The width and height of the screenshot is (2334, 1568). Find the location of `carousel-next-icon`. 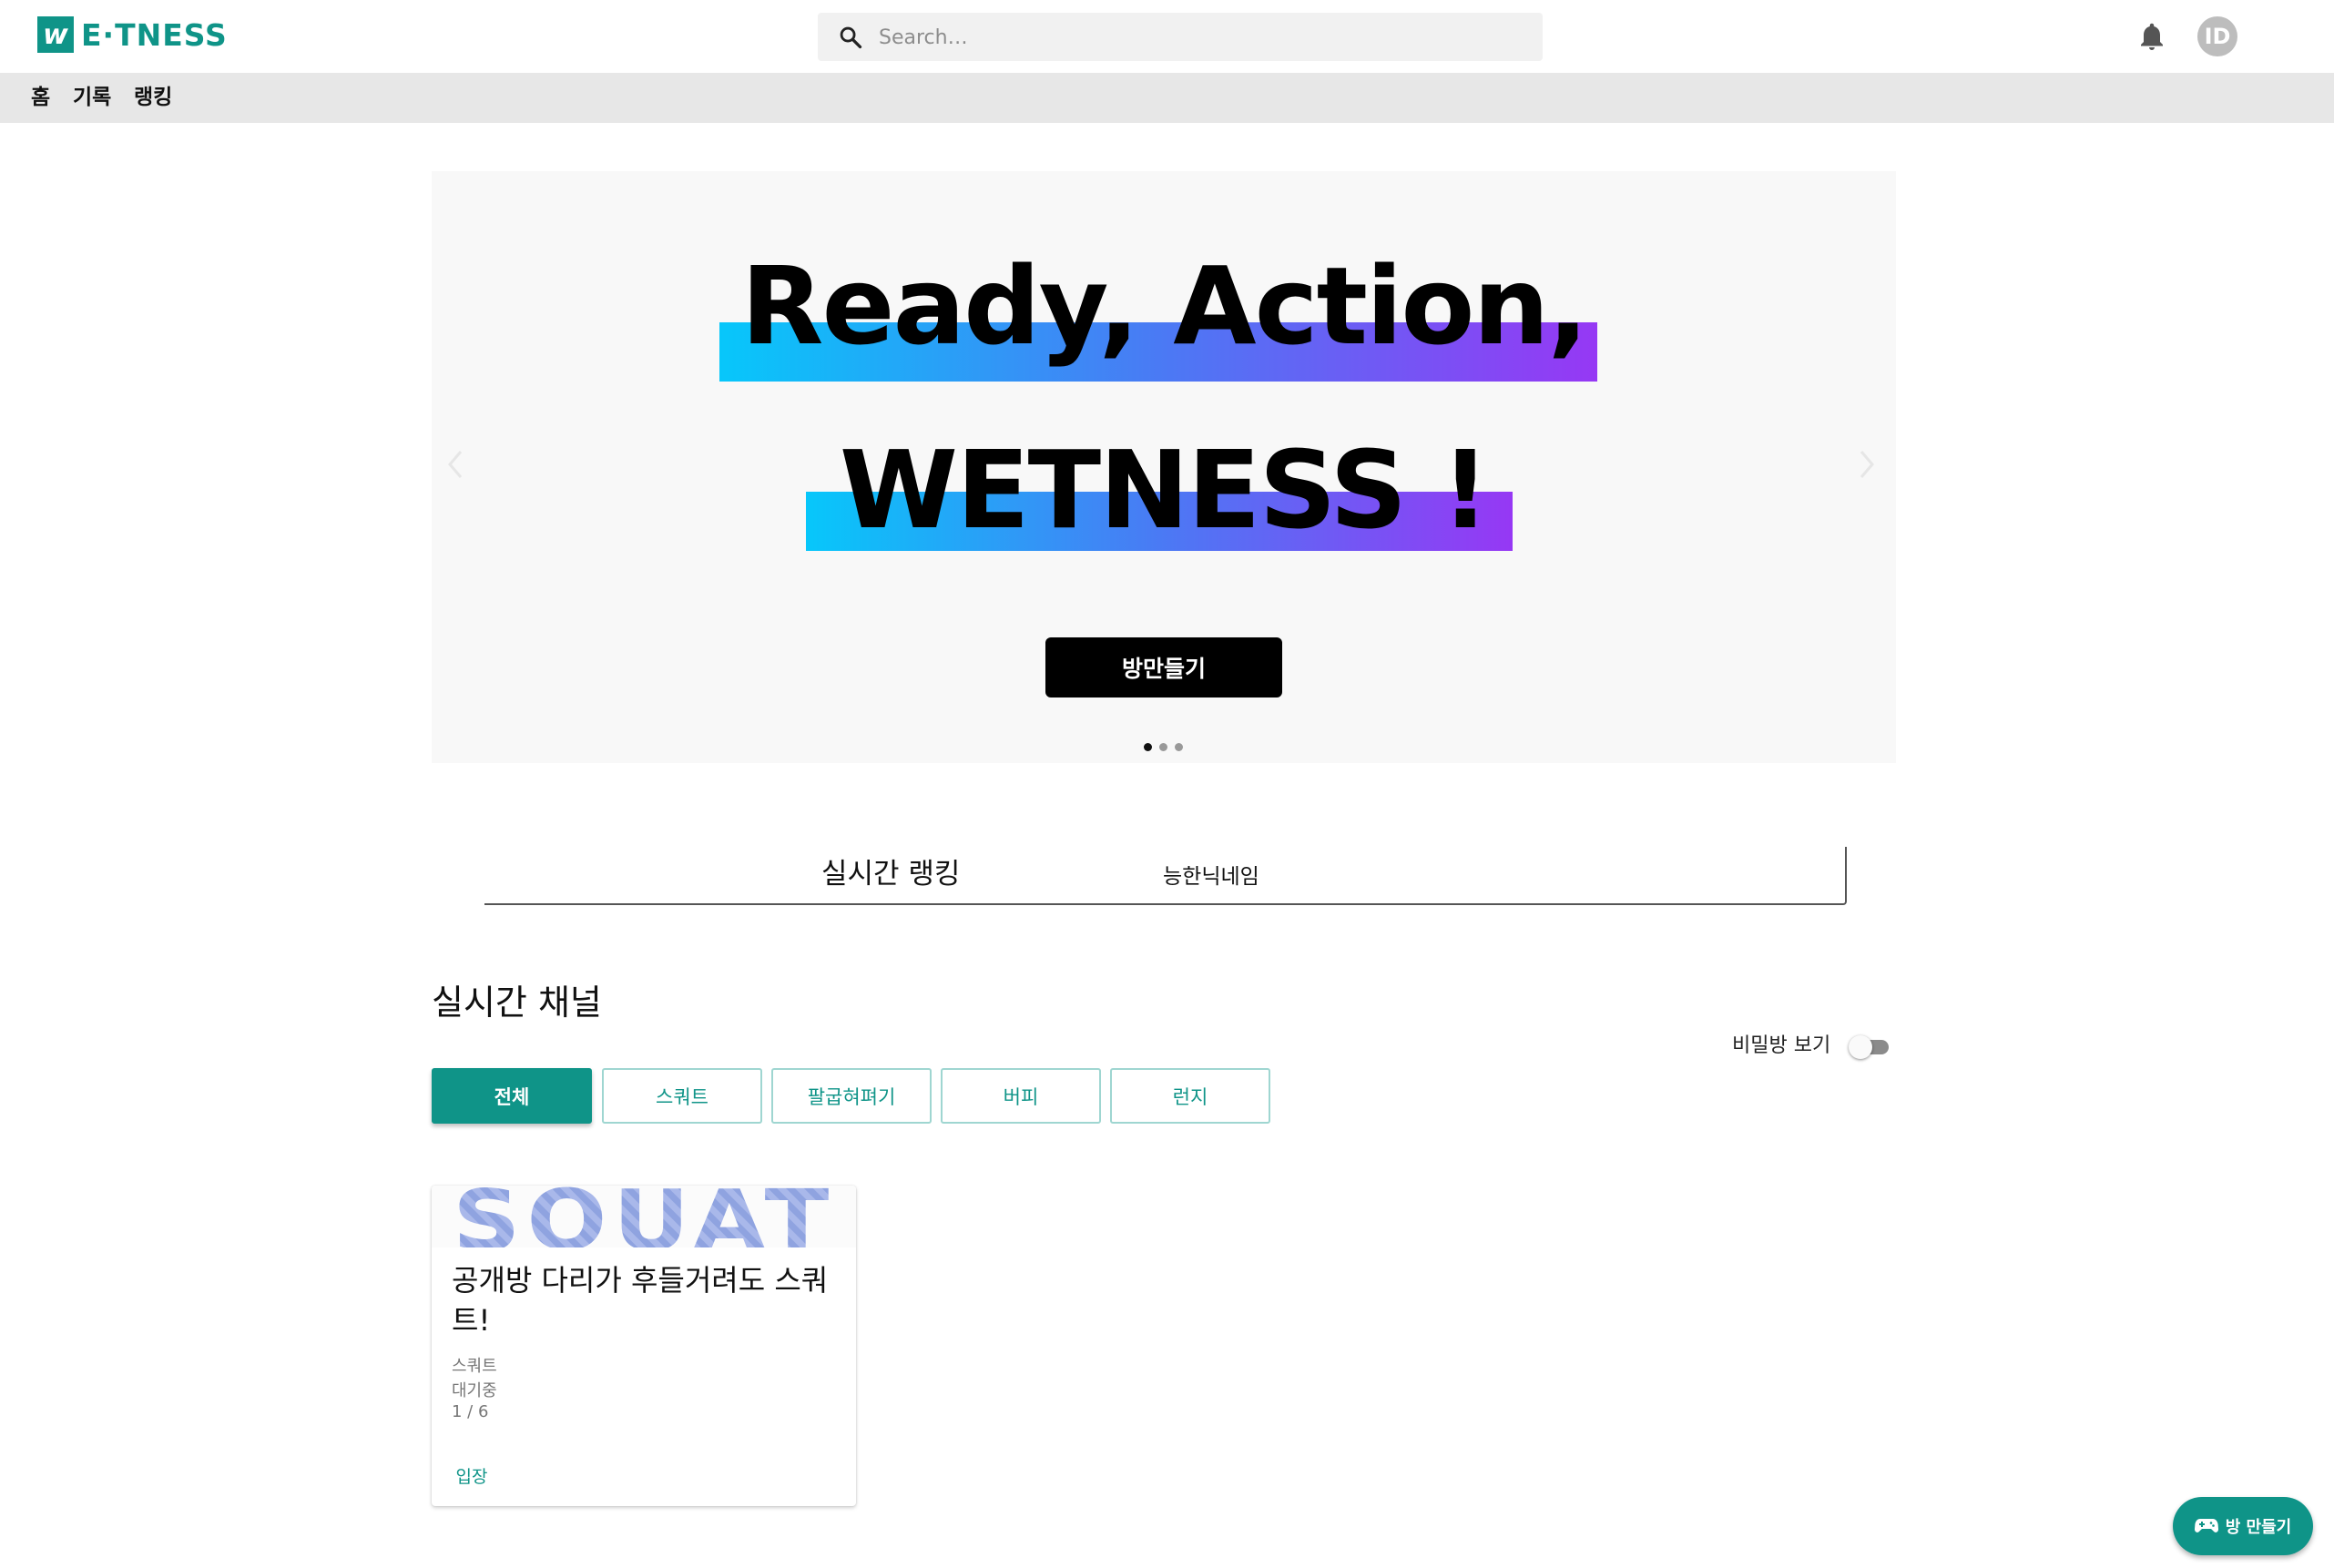

carousel-next-icon is located at coordinates (1866, 465).